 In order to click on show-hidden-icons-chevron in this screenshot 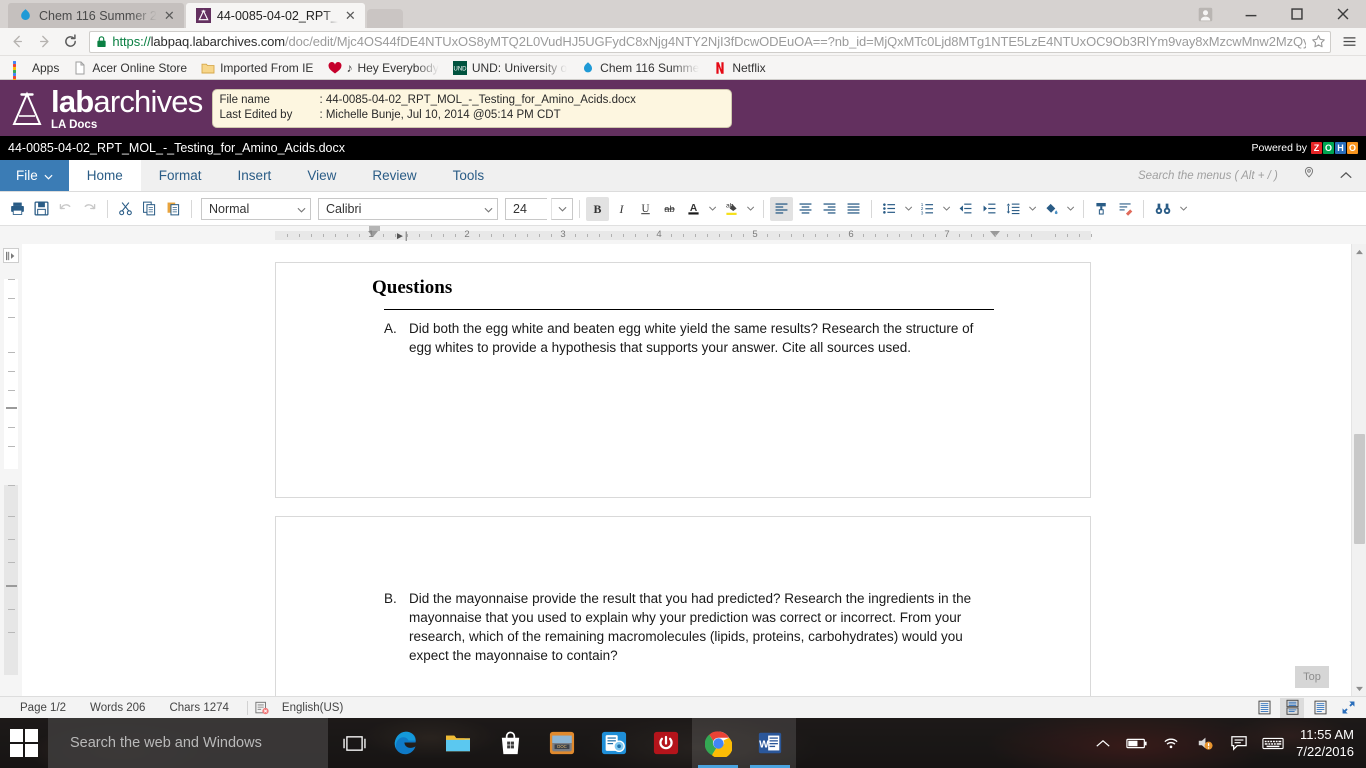, I will do `click(1103, 743)`.